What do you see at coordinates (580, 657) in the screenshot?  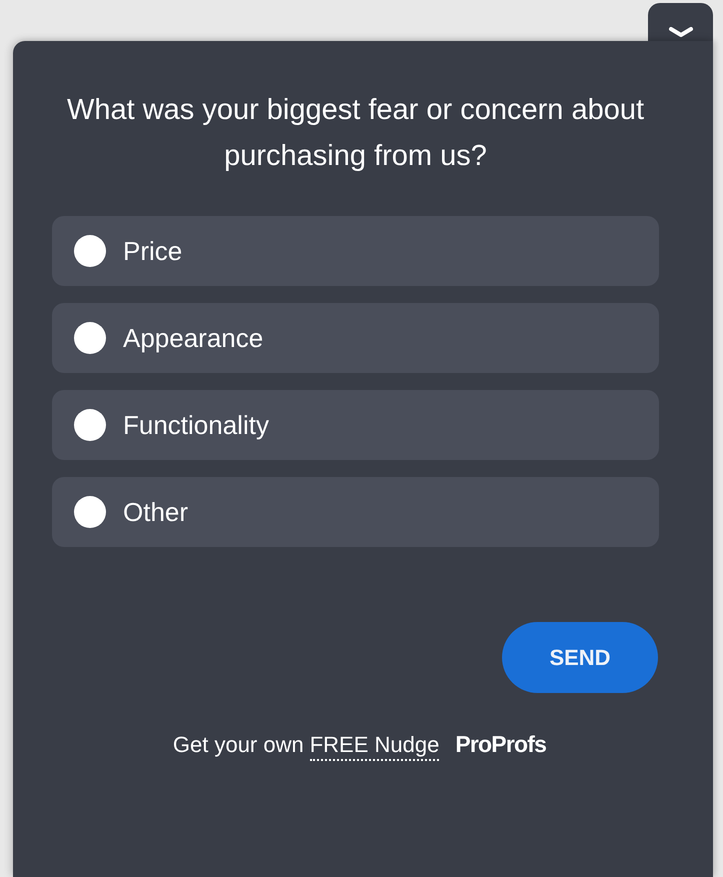 I see `send-button: SEND` at bounding box center [580, 657].